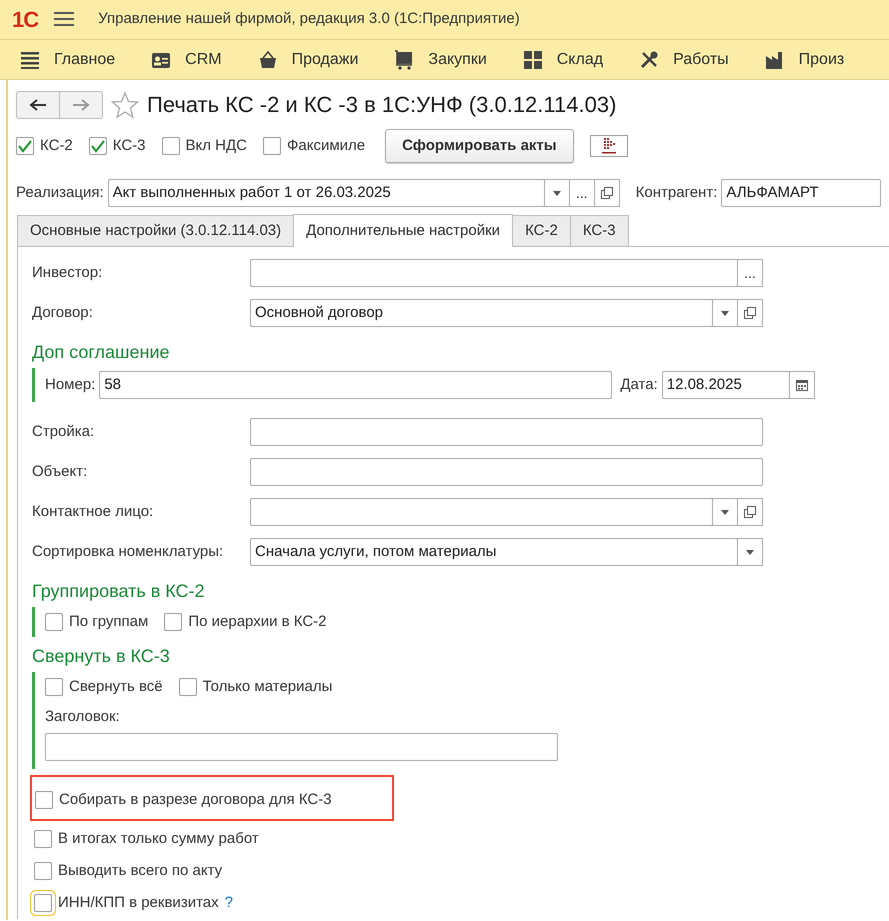  What do you see at coordinates (30, 60) in the screenshot?
I see `list-icon` at bounding box center [30, 60].